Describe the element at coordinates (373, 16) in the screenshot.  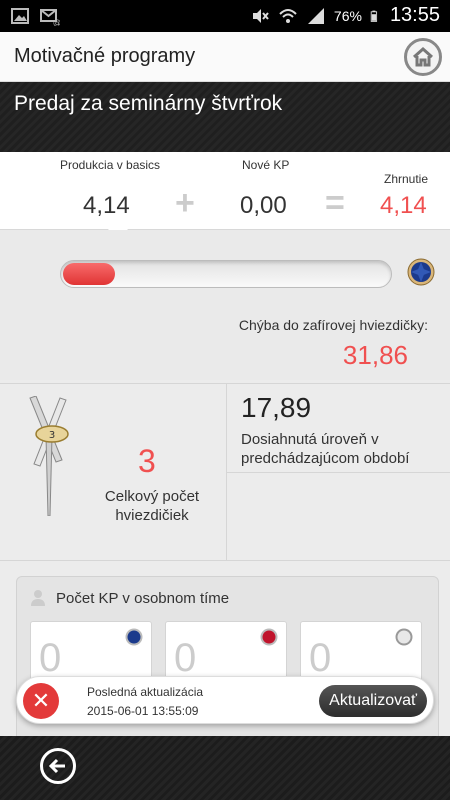
I see `battery-icon` at that location.